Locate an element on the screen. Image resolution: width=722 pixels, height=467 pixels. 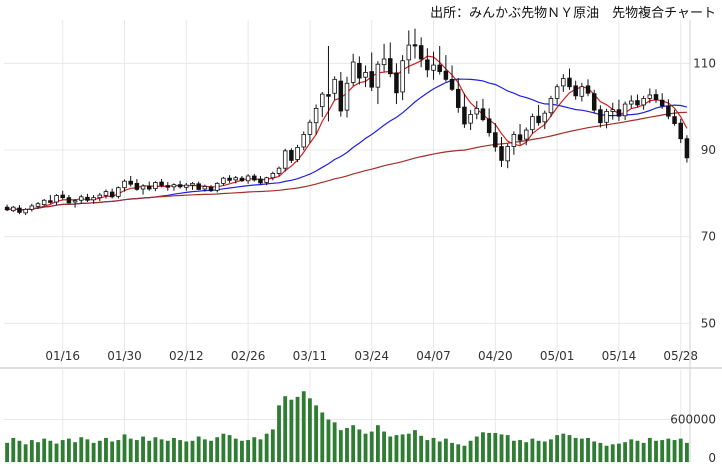
date-tick-label: 02/26 is located at coordinates (248, 356).